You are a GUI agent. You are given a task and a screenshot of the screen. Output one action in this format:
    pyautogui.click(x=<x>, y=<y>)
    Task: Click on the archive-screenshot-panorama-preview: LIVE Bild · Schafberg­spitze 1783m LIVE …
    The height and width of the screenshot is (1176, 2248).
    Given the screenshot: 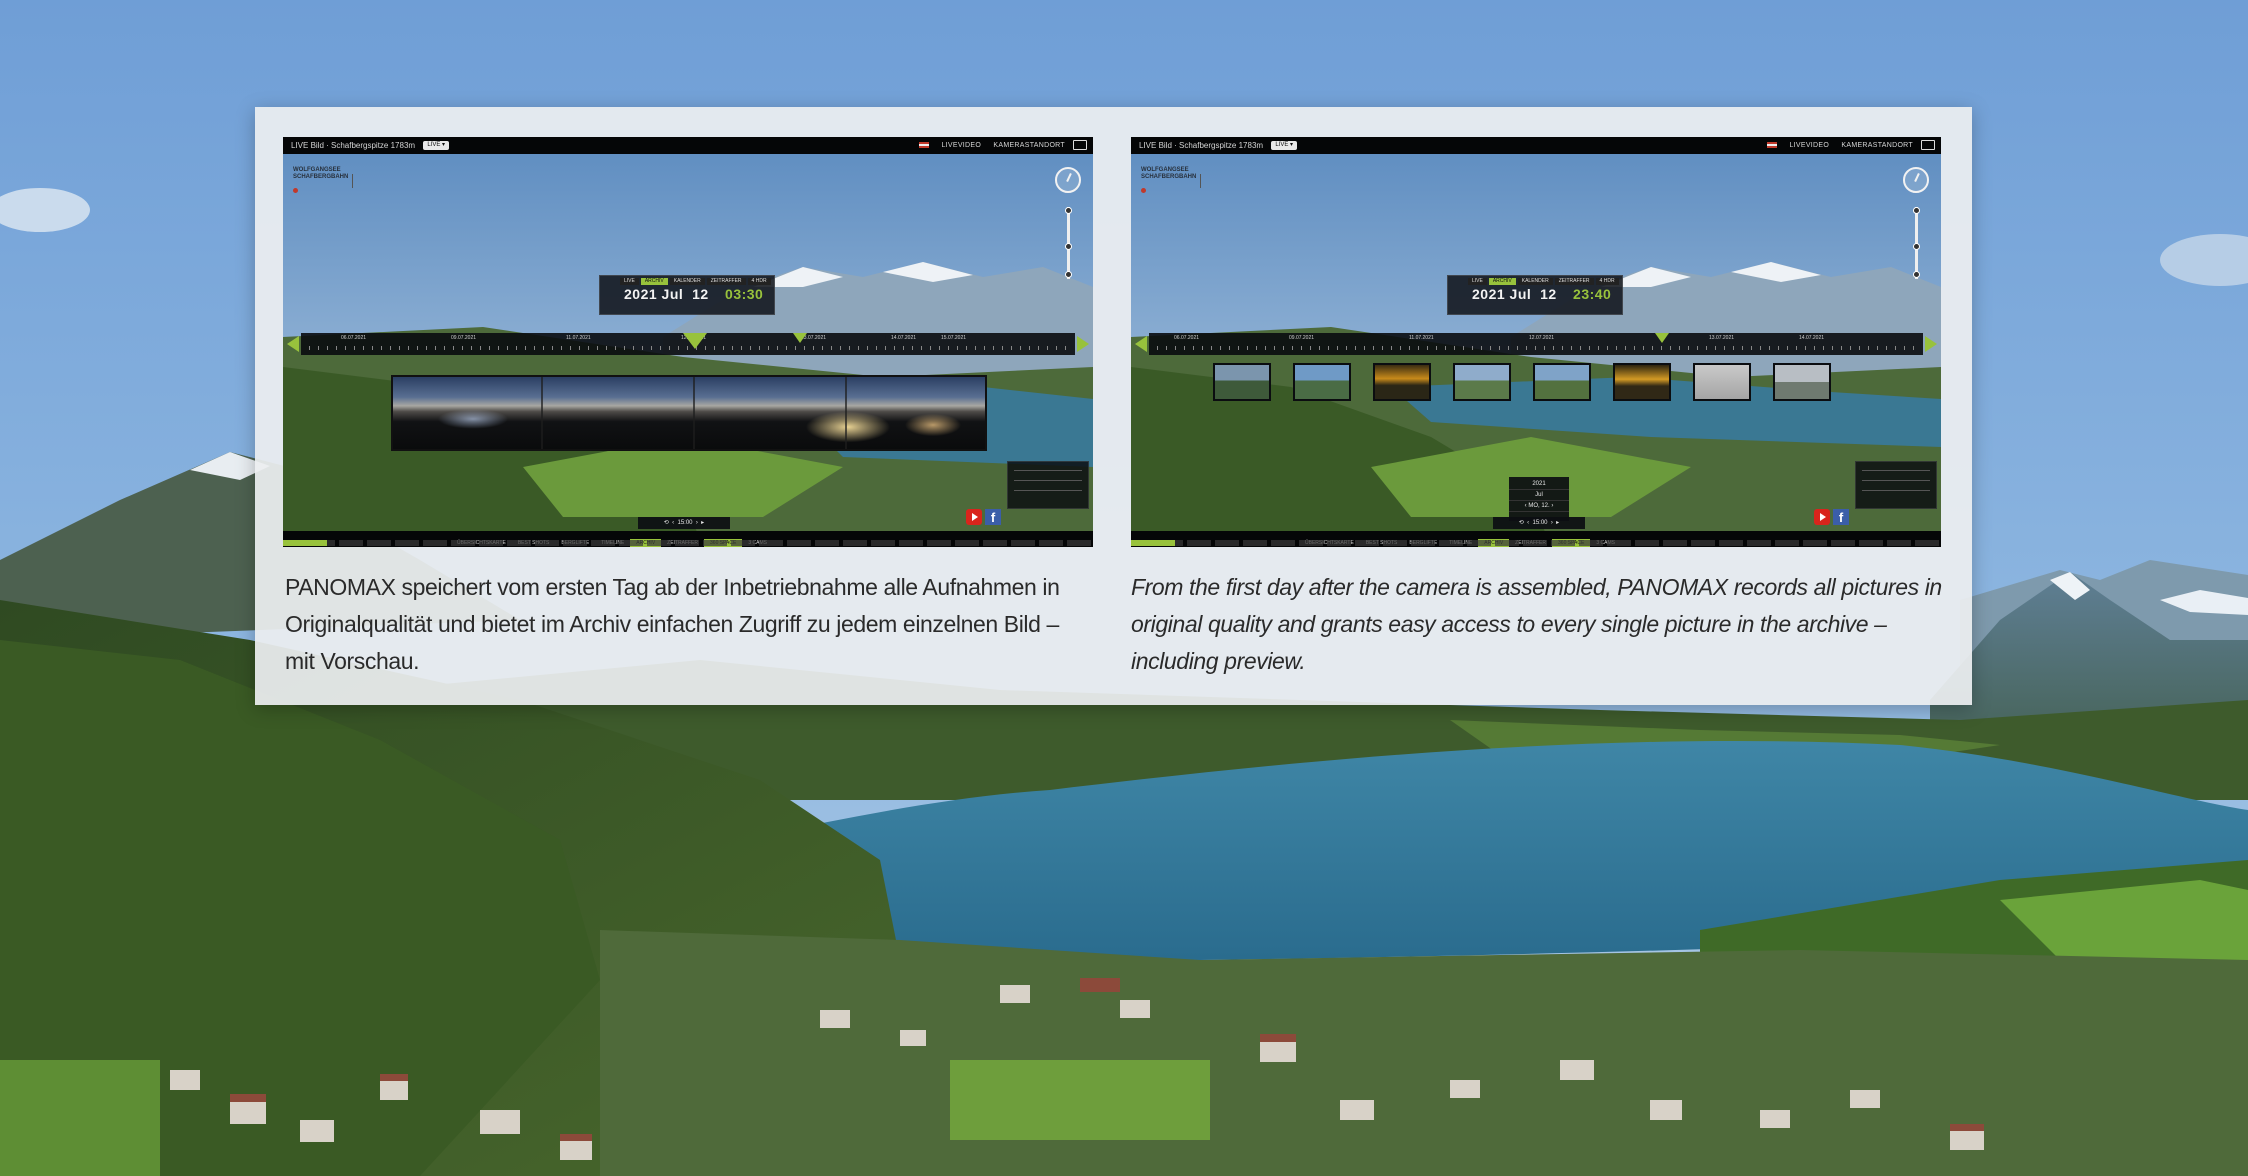 What is the action you would take?
    pyautogui.click(x=688, y=342)
    